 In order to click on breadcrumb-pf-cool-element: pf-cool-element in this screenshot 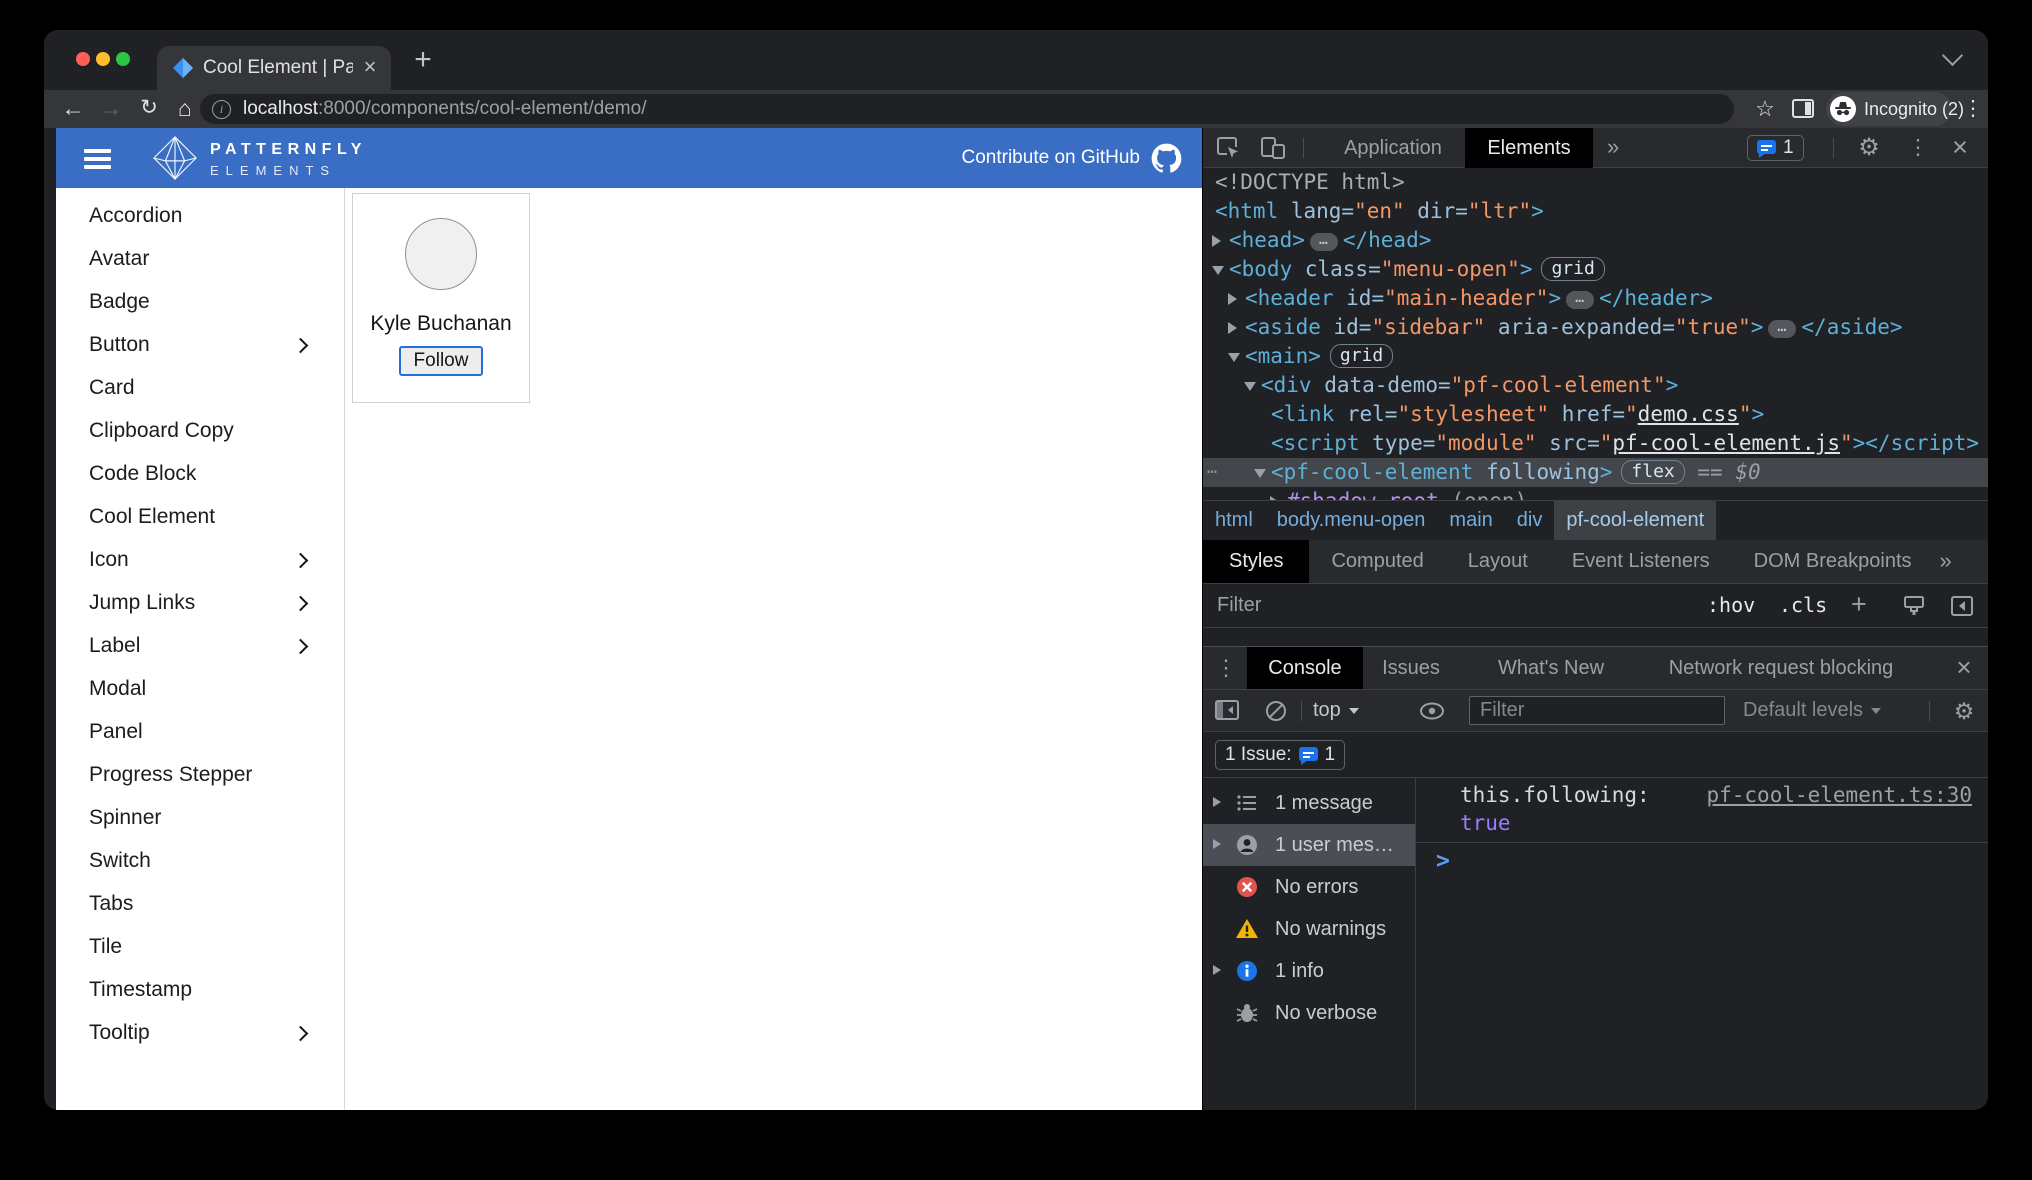, I will do `click(1635, 520)`.